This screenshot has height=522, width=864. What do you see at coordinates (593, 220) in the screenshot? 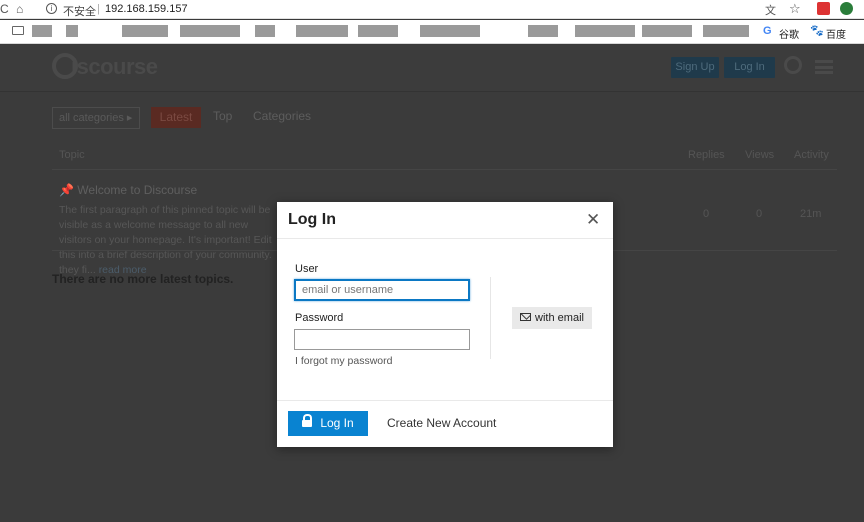
I see `close-icon: ✕` at bounding box center [593, 220].